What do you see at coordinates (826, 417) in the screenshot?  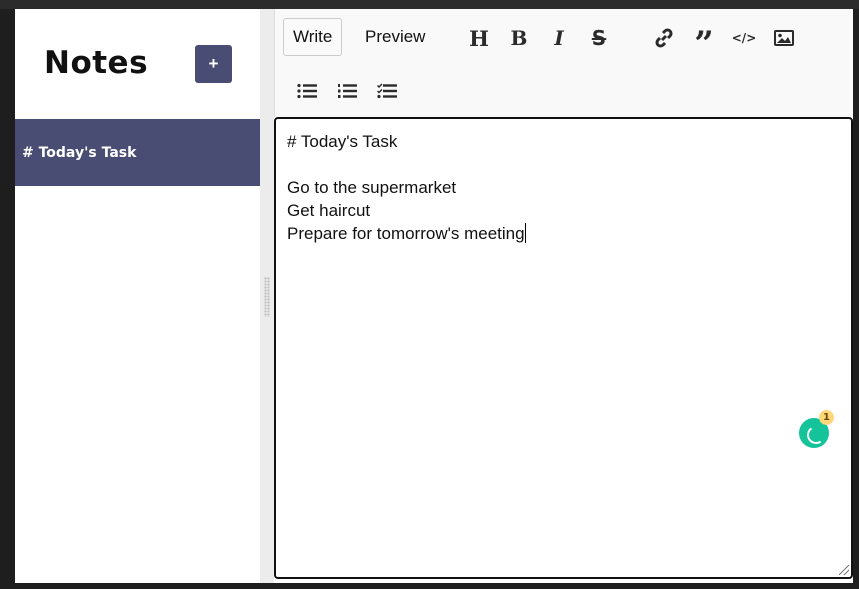 I see `grammarly-badge: 1` at bounding box center [826, 417].